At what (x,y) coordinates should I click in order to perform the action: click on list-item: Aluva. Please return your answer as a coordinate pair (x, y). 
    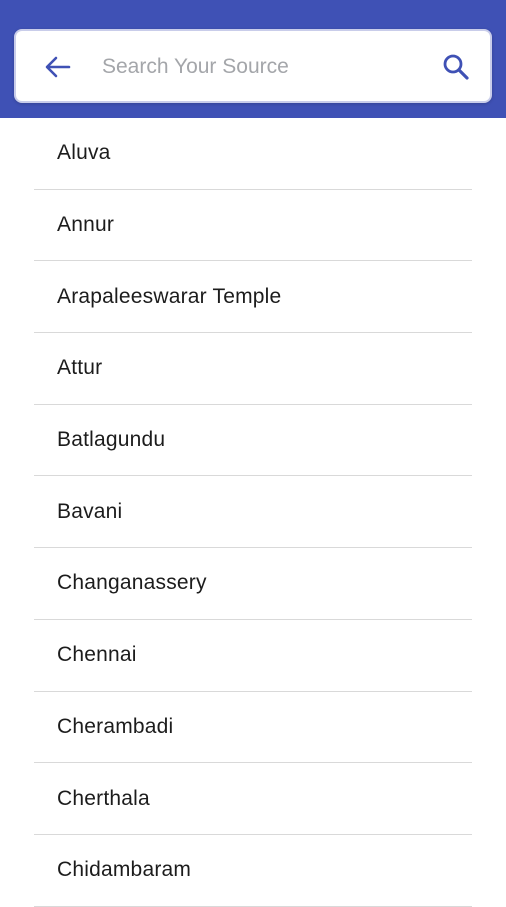
    Looking at the image, I should click on (253, 154).